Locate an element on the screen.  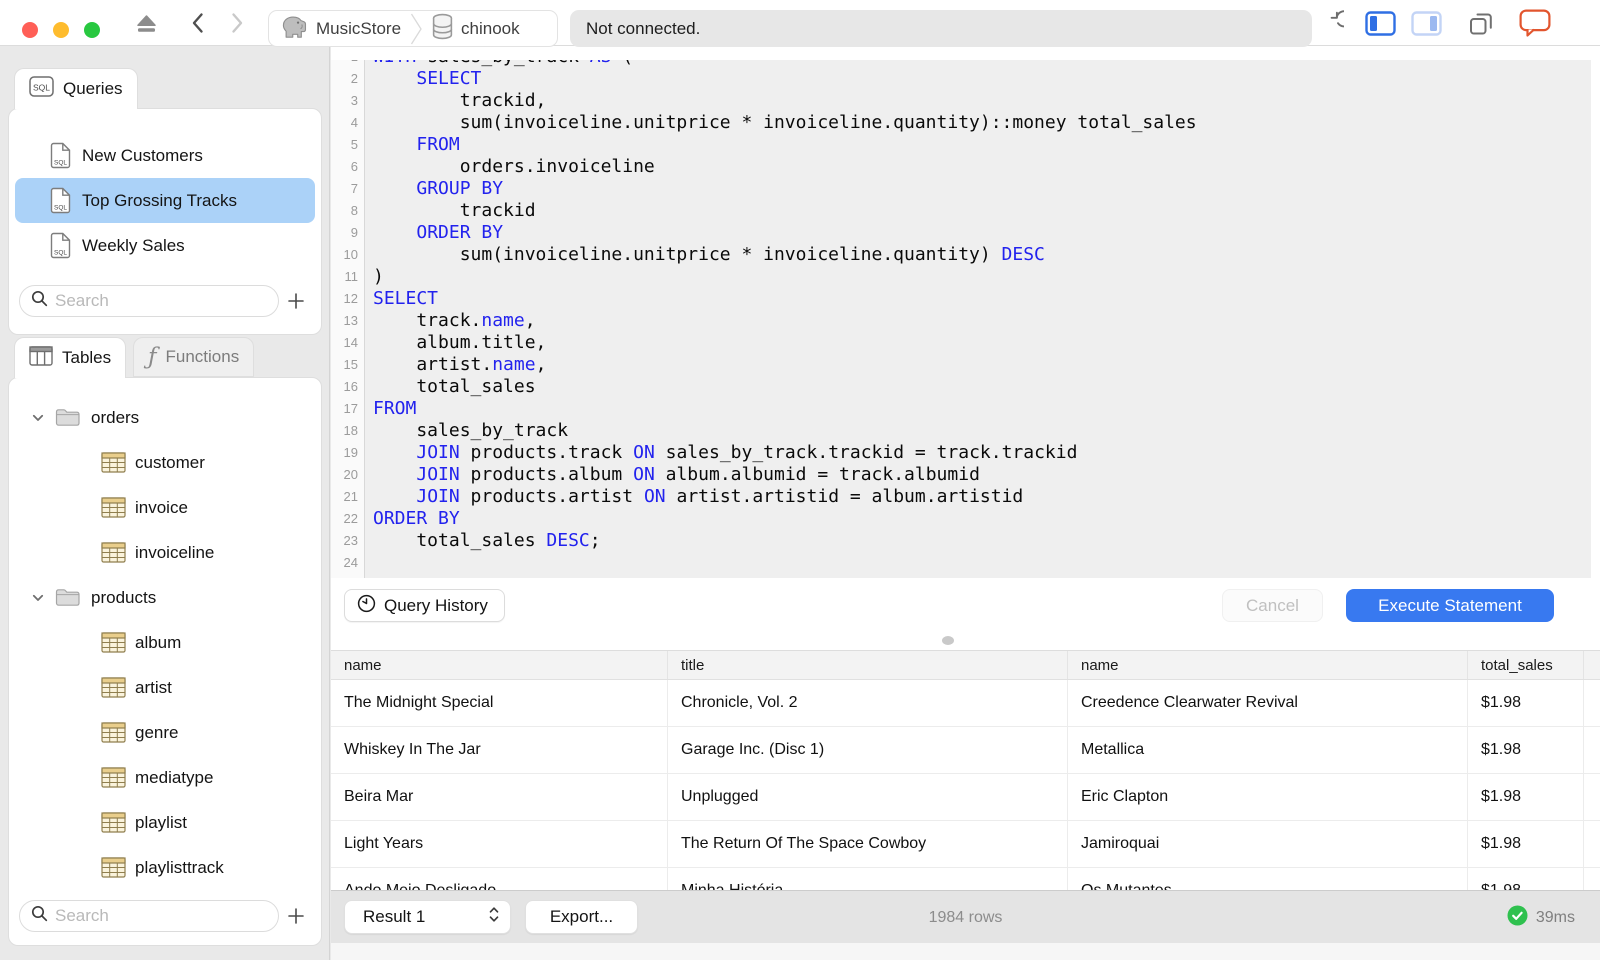
table-label: playlist is located at coordinates (161, 822).